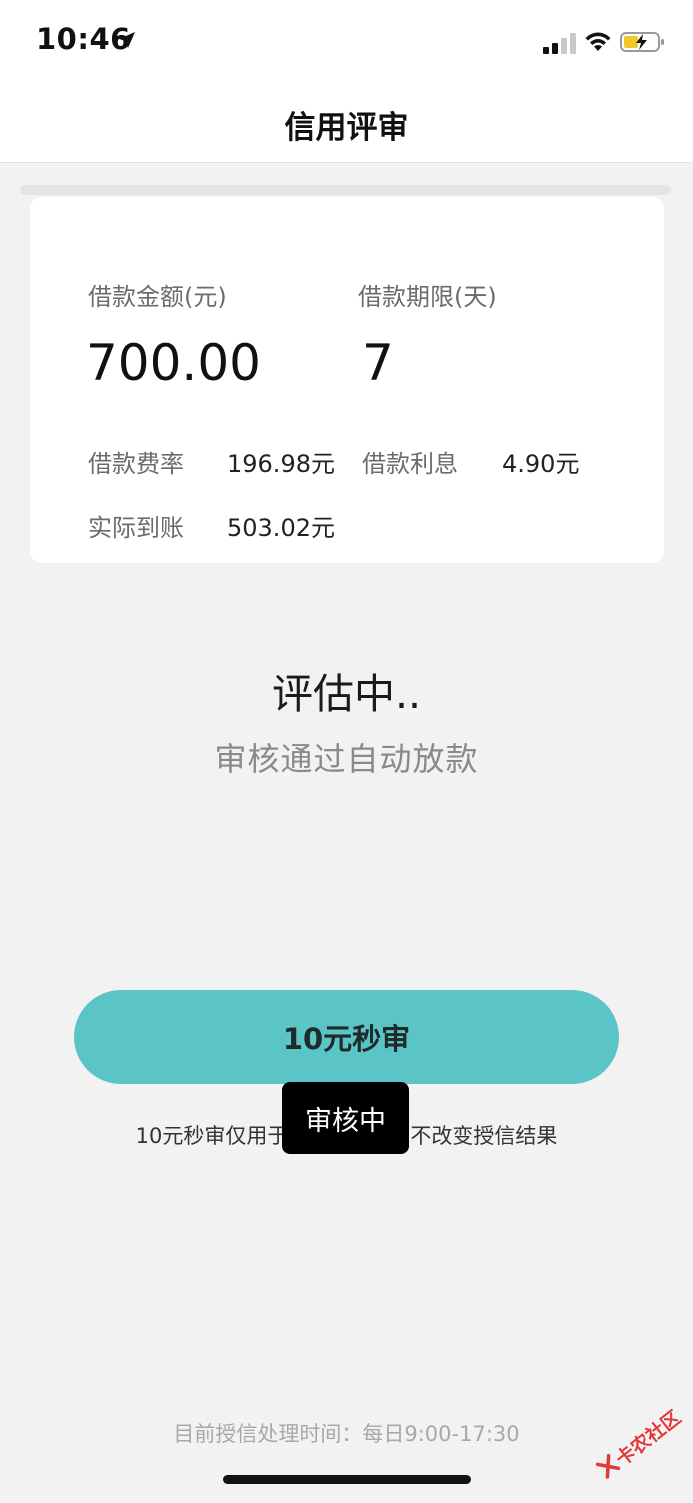 The width and height of the screenshot is (693, 1503). Describe the element at coordinates (598, 41) in the screenshot. I see `wifi-icon` at that location.